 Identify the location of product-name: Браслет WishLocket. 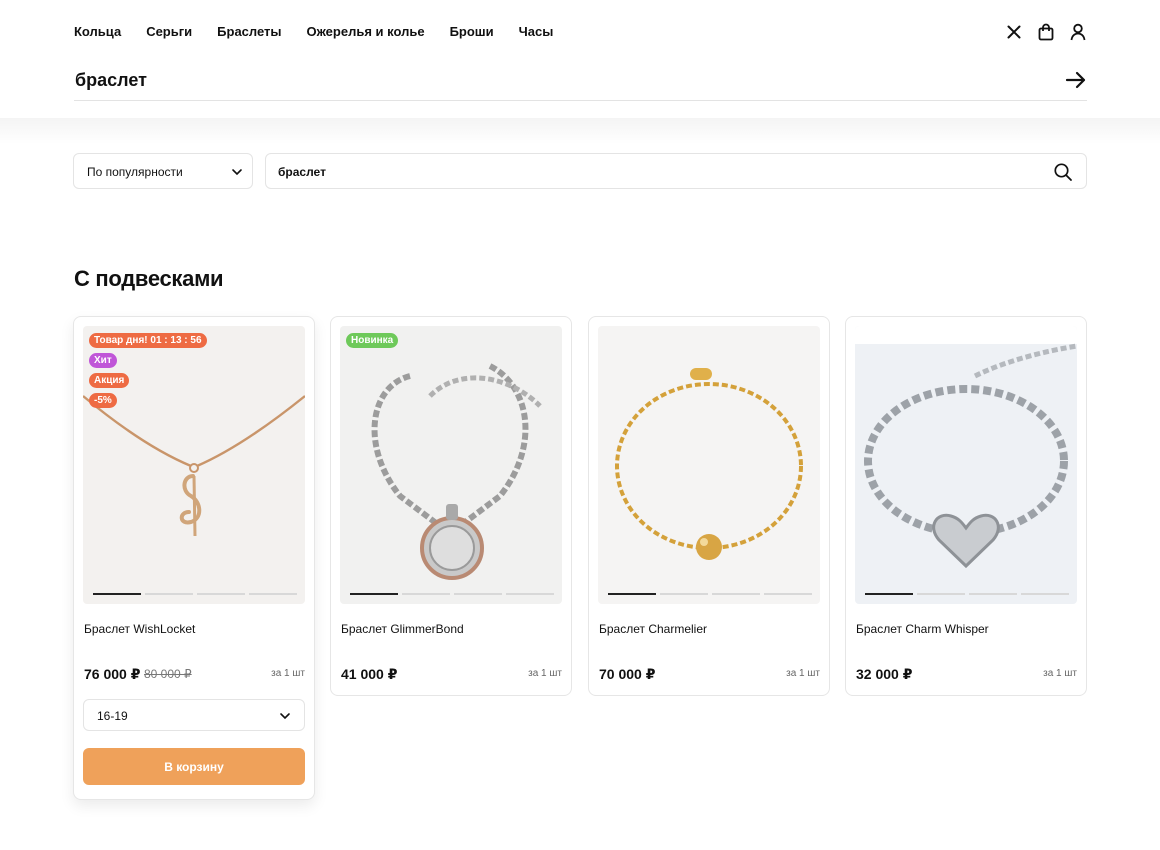
(139, 629).